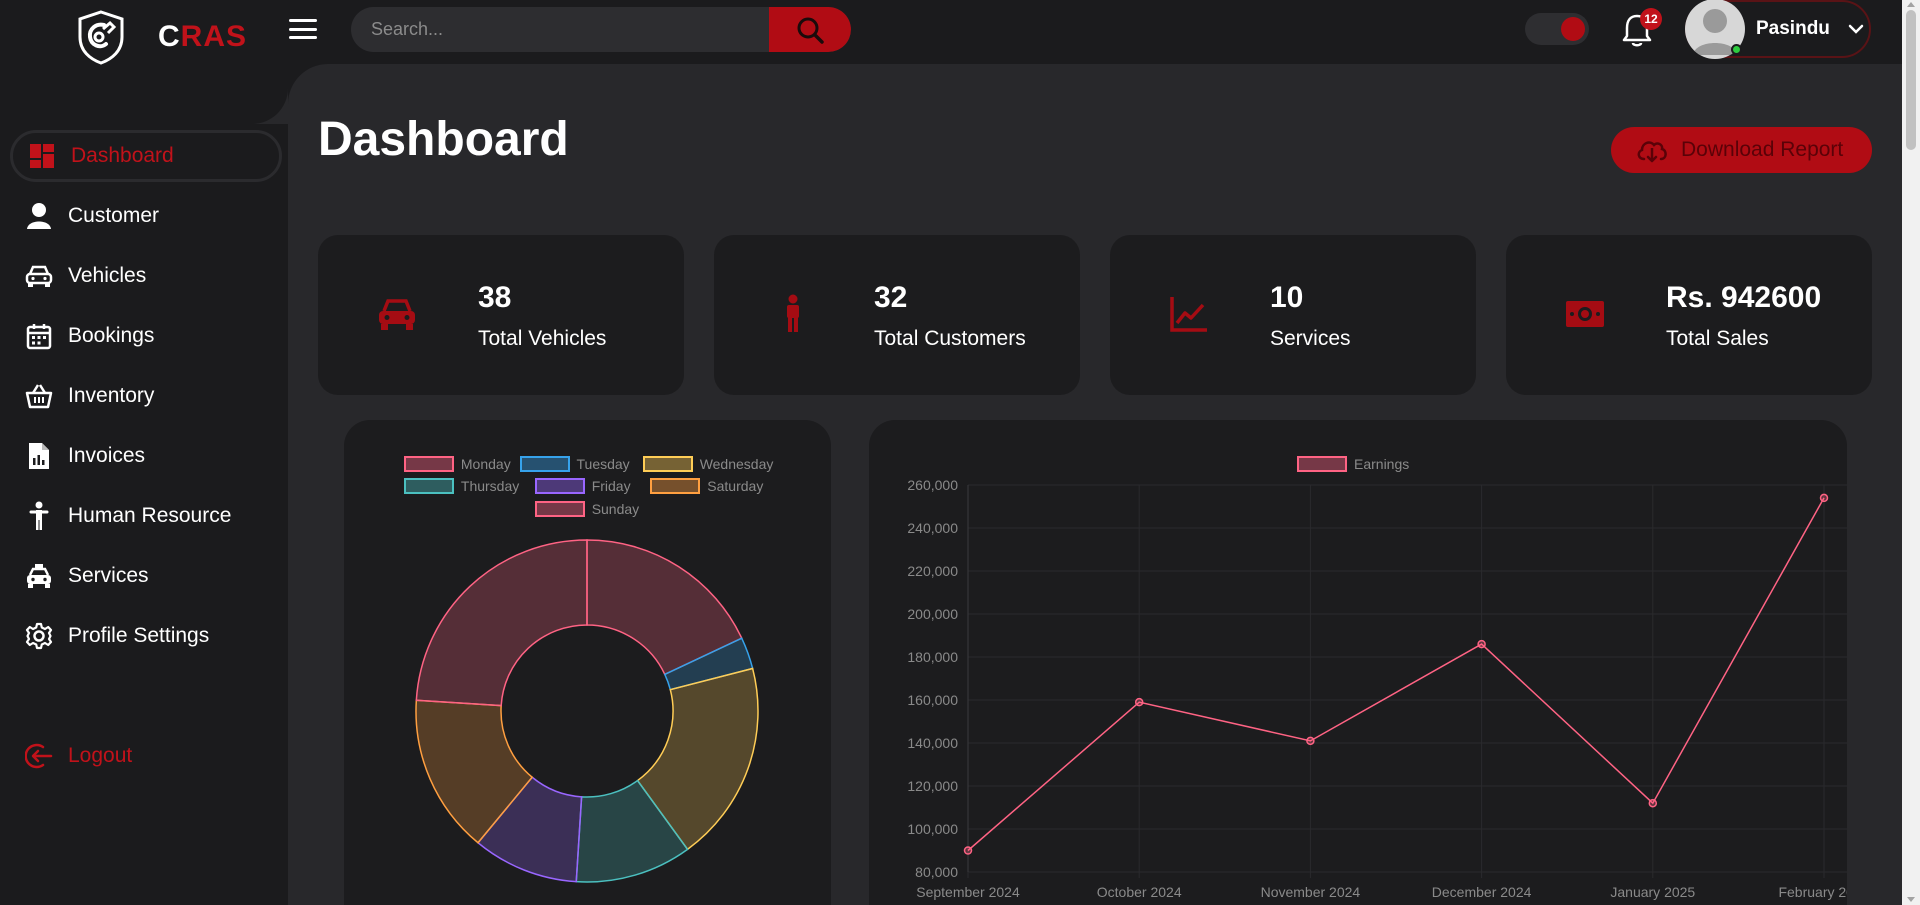 This screenshot has height=905, width=1920. Describe the element at coordinates (932, 829) in the screenshot. I see `y-tick-label: 100,000` at that location.